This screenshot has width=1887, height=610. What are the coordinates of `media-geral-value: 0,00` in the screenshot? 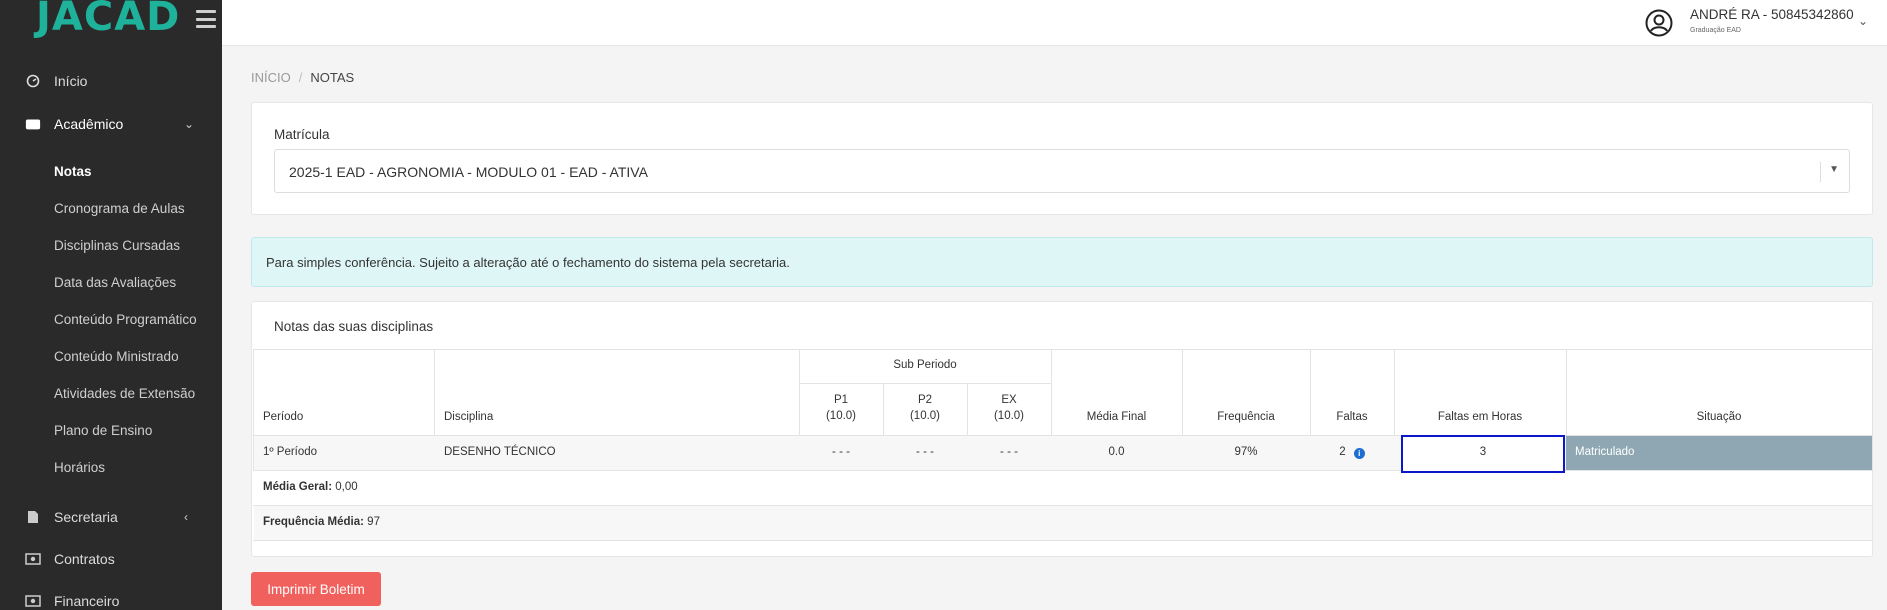 It's located at (346, 487).